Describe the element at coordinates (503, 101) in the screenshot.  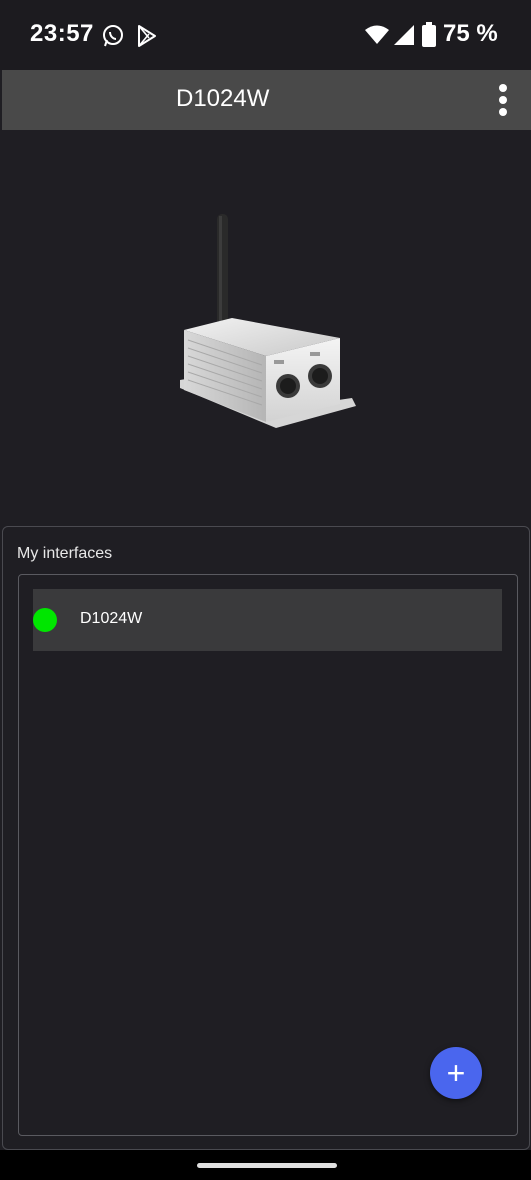
I see `more-vert-icon` at that location.